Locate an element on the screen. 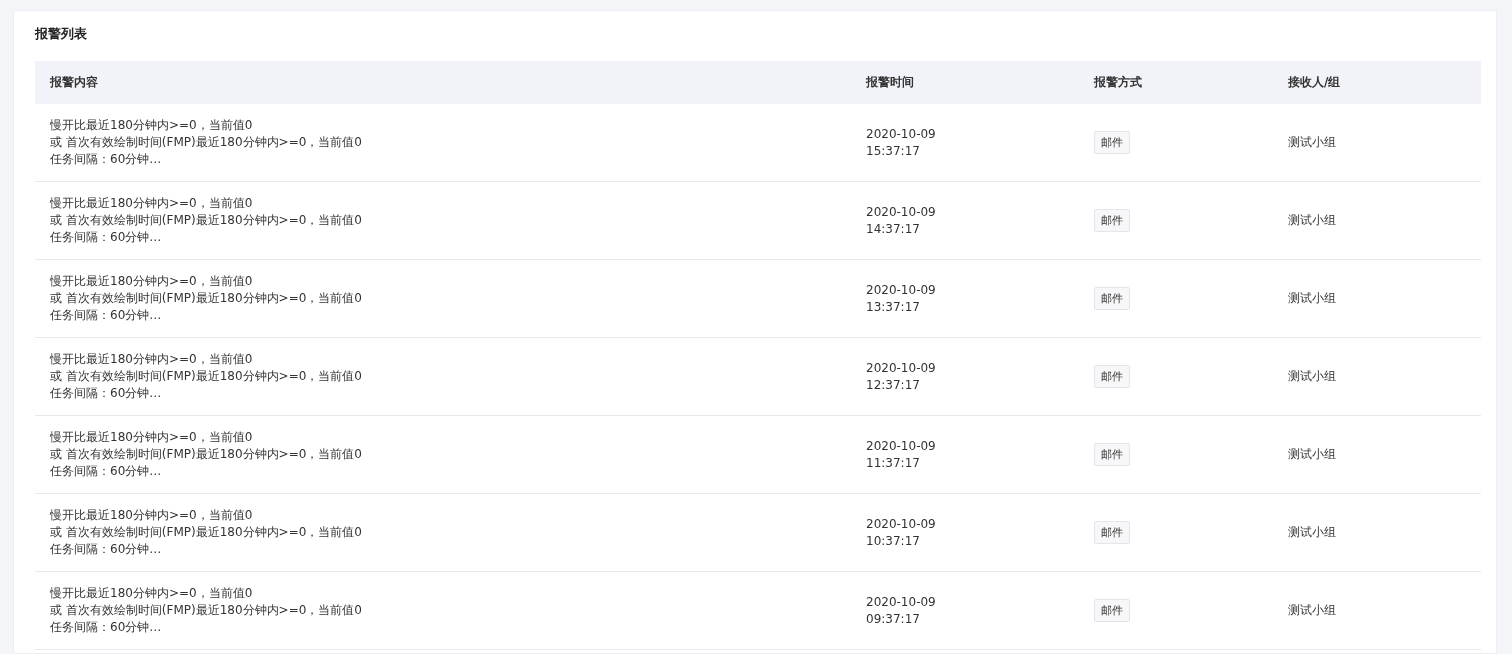 The image size is (1512, 654). alert-time: 10:37:17 is located at coordinates (893, 541).